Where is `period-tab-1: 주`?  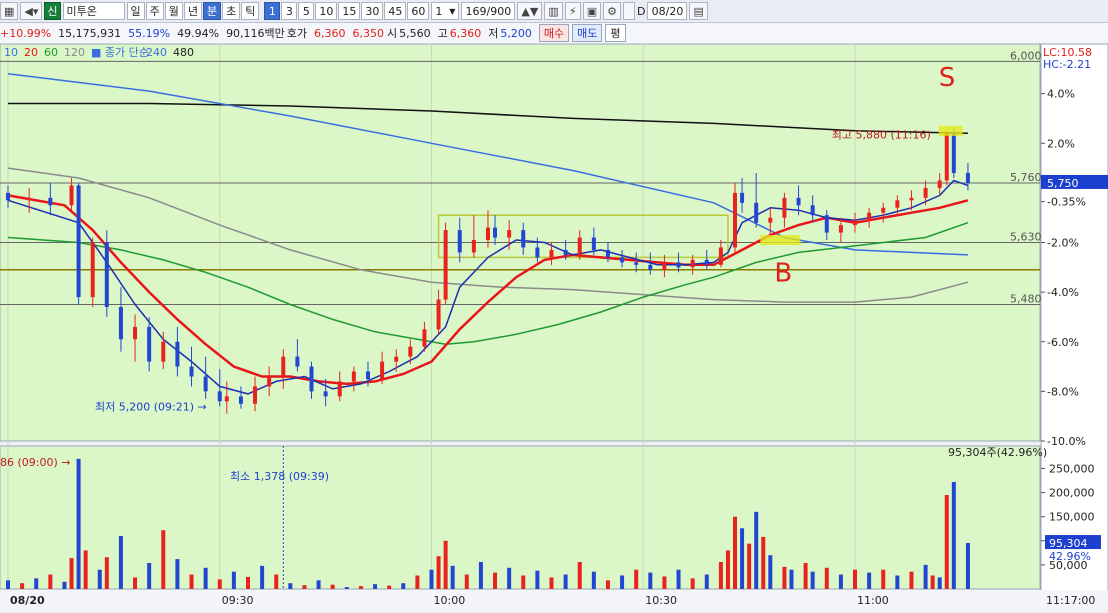 period-tab-1: 주 is located at coordinates (154, 11).